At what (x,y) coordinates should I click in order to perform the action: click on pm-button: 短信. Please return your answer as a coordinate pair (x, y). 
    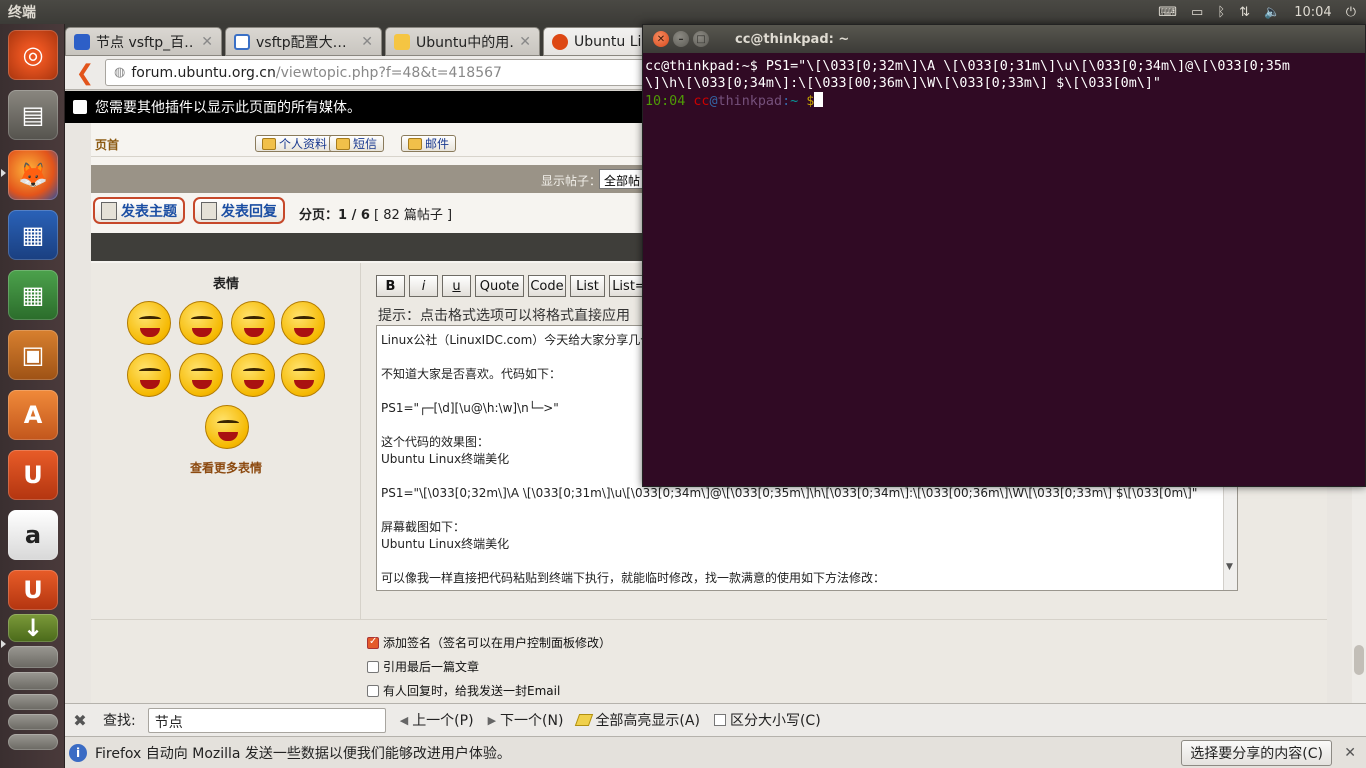
    Looking at the image, I should click on (357, 143).